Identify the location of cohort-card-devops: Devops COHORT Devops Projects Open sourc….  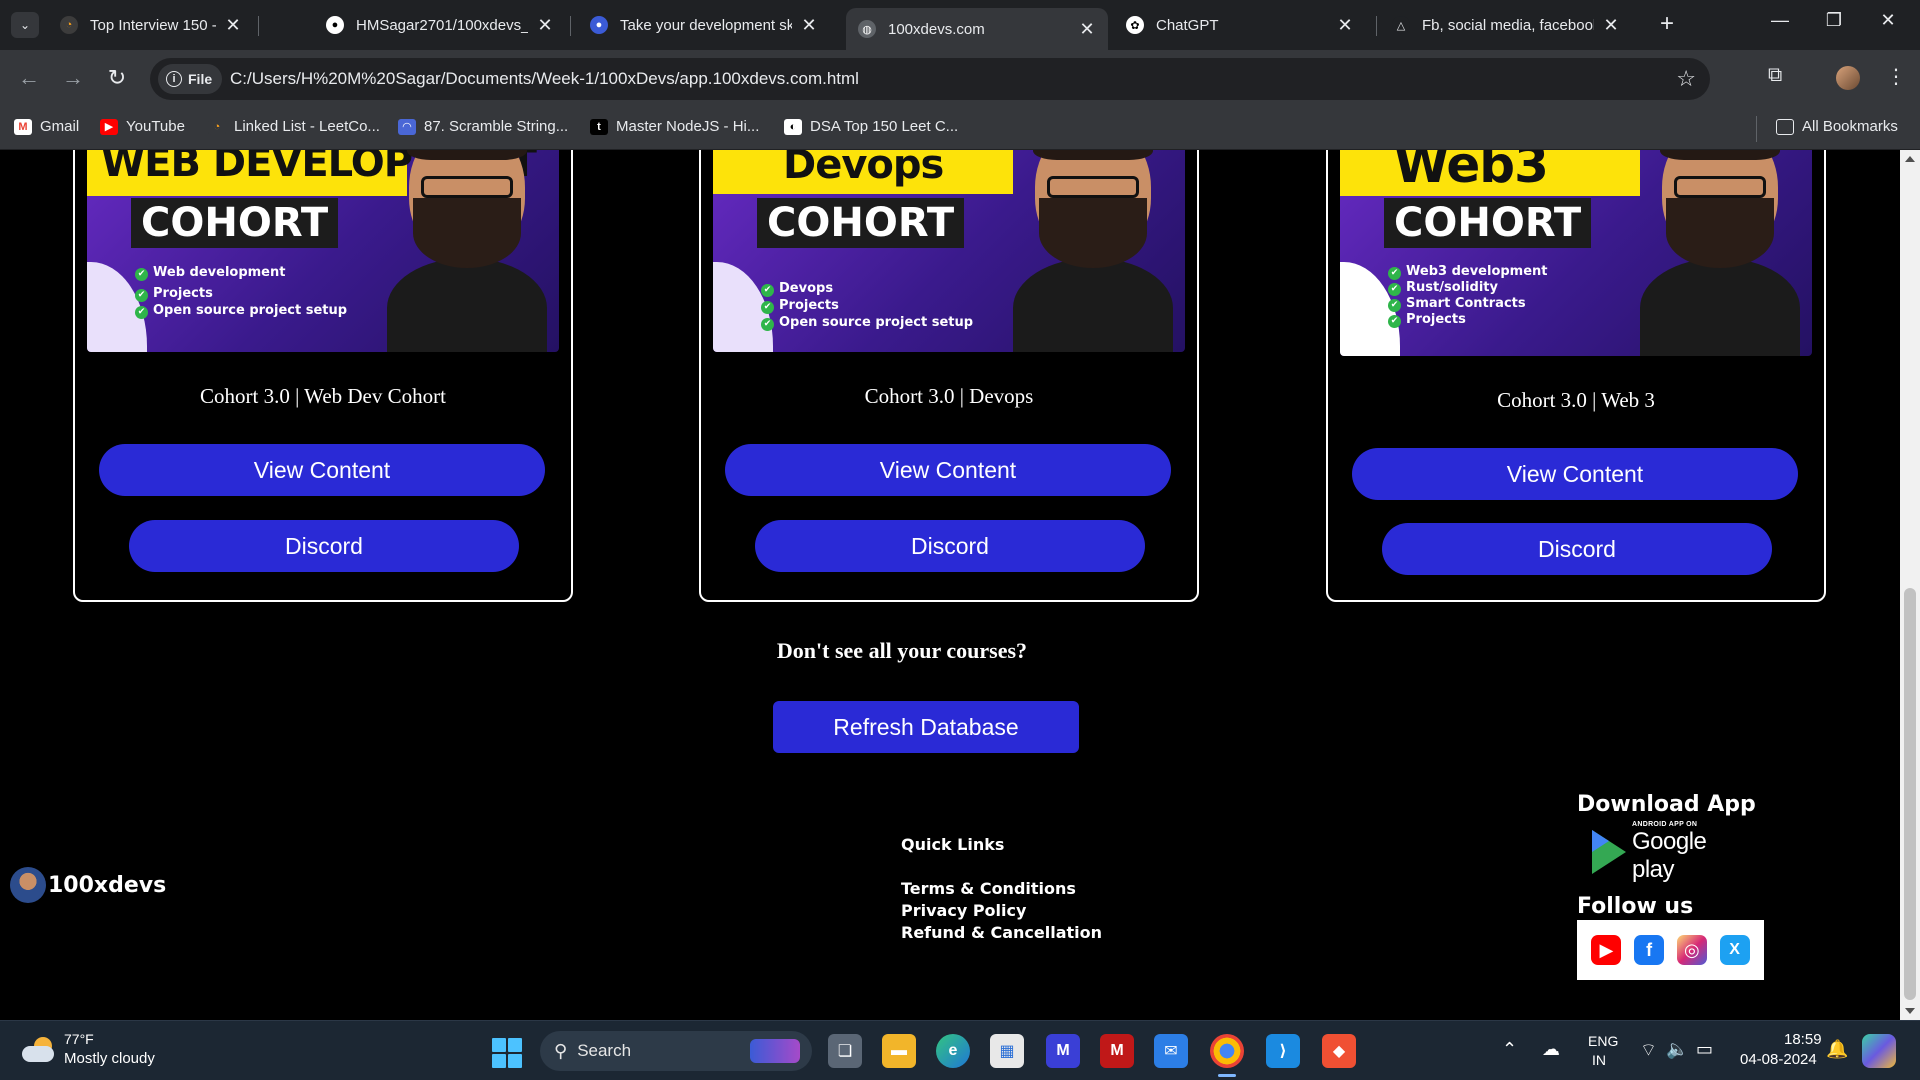
(949, 376).